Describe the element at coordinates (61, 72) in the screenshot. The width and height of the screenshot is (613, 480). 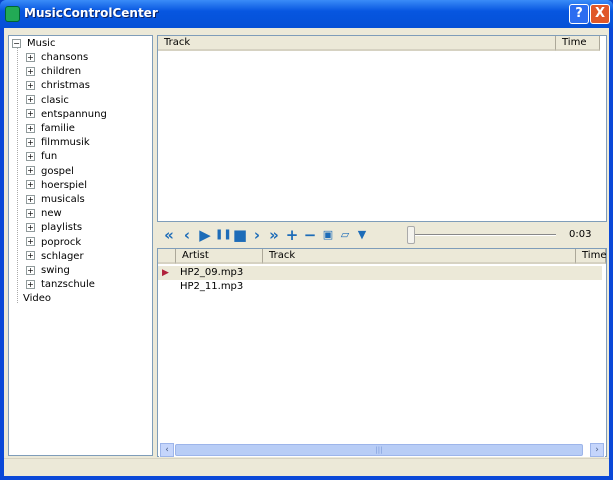
I see `tree-node-label: children` at that location.